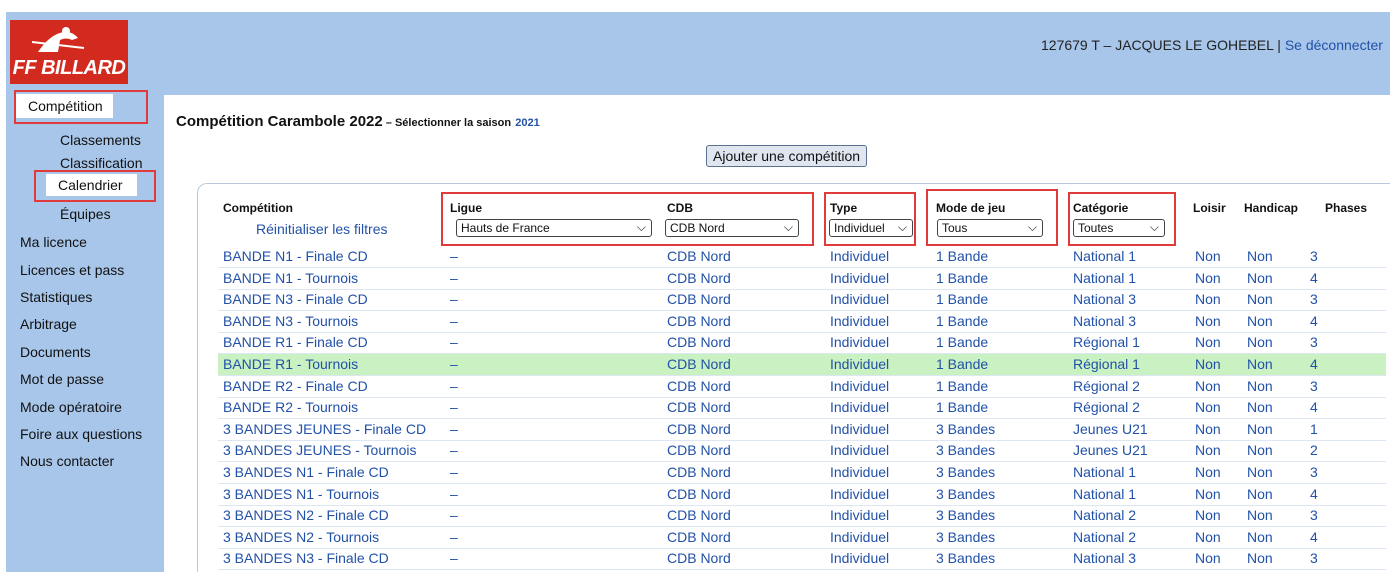 This screenshot has height=578, width=1399. What do you see at coordinates (321, 229) in the screenshot?
I see `reset-filters-link: Réinitialiser les filtres` at bounding box center [321, 229].